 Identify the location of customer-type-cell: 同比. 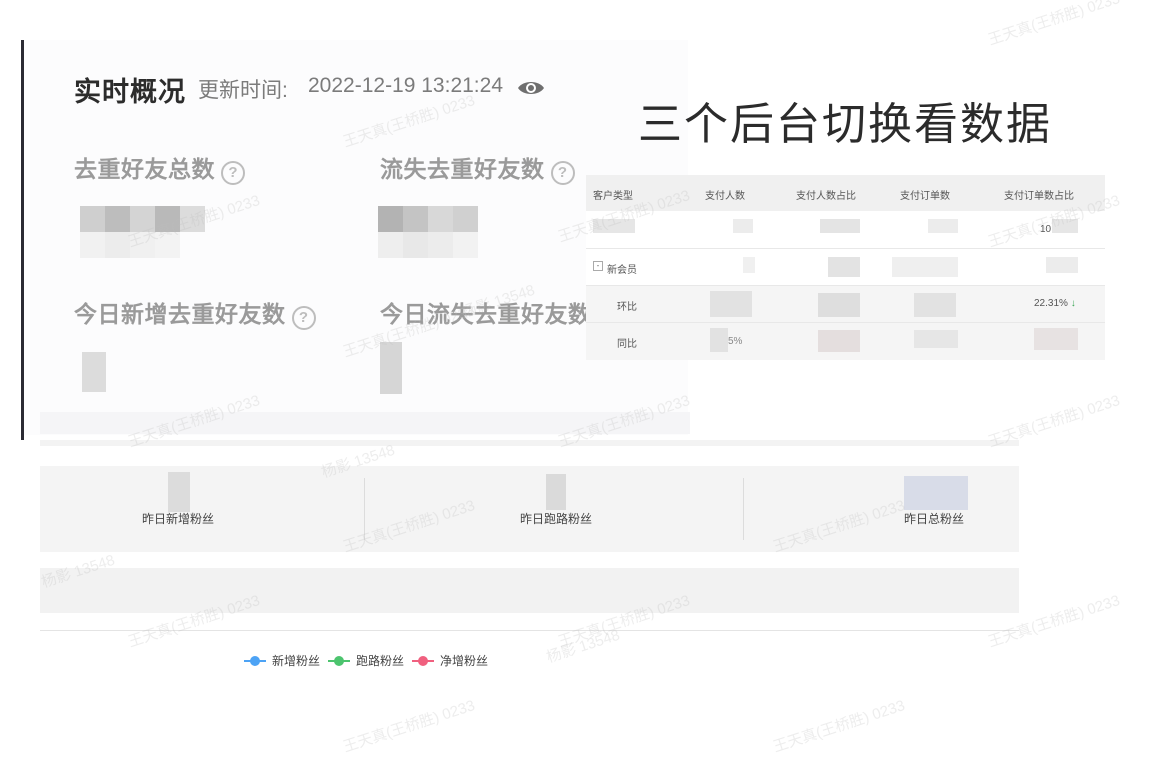
(627, 344).